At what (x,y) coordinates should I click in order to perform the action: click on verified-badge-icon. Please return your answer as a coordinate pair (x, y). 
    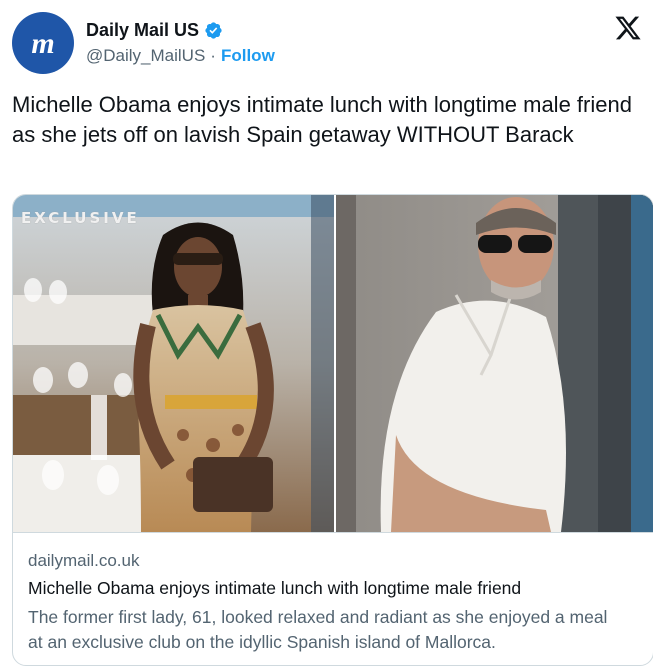
    Looking at the image, I should click on (213, 30).